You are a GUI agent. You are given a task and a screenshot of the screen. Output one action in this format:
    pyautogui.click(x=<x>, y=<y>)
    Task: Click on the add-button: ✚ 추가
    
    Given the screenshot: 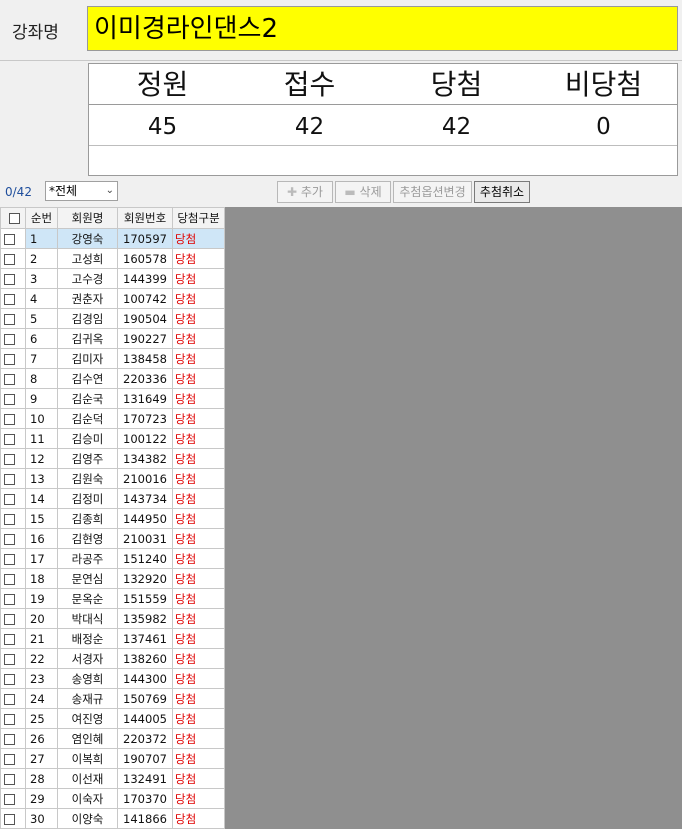 What is the action you would take?
    pyautogui.click(x=305, y=192)
    